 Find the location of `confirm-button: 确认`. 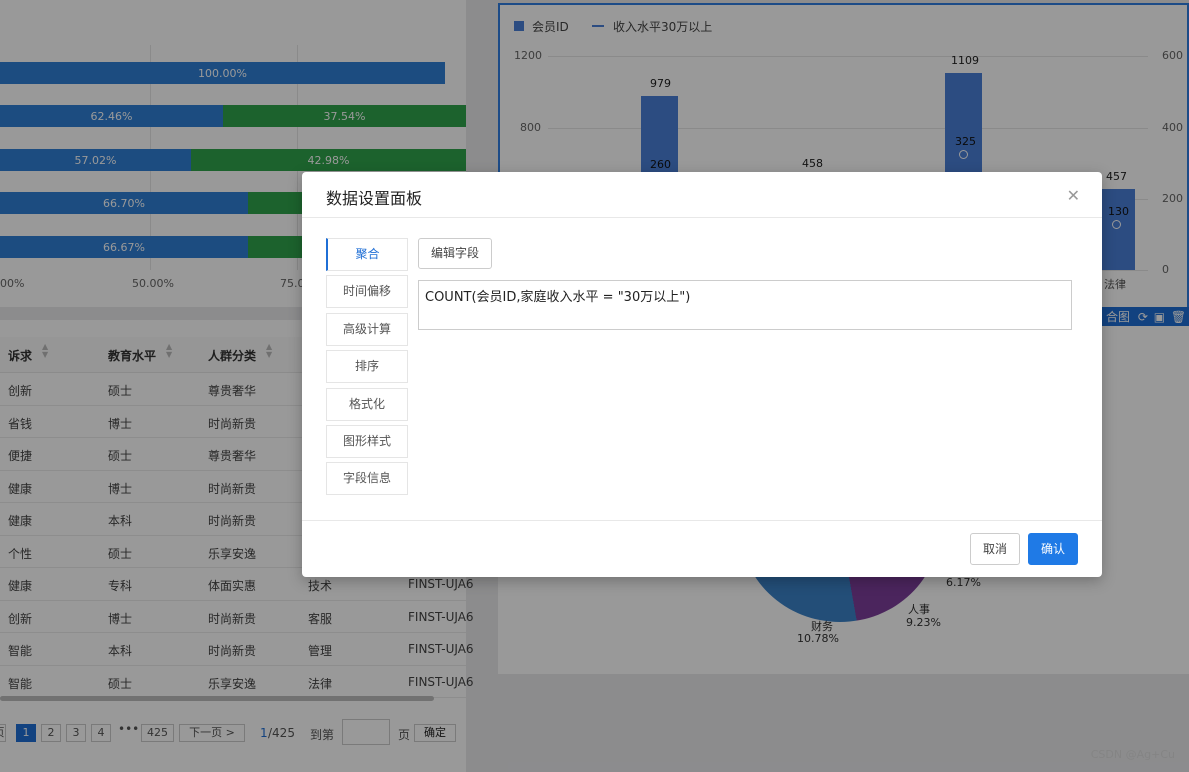

confirm-button: 确认 is located at coordinates (1053, 549).